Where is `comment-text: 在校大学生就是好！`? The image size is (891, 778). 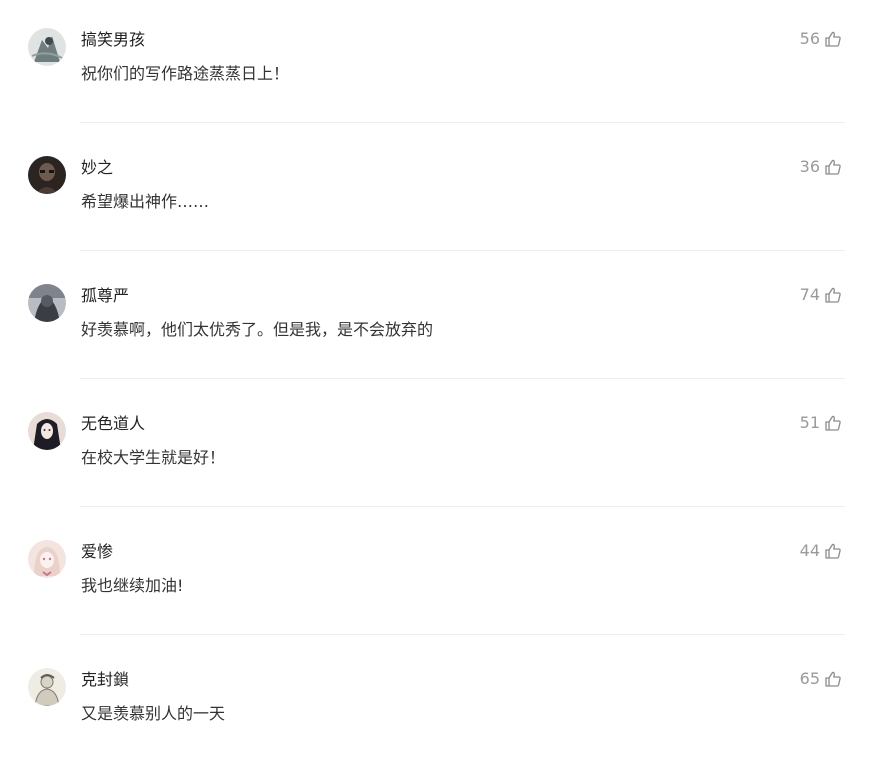 comment-text: 在校大学生就是好！ is located at coordinates (153, 457).